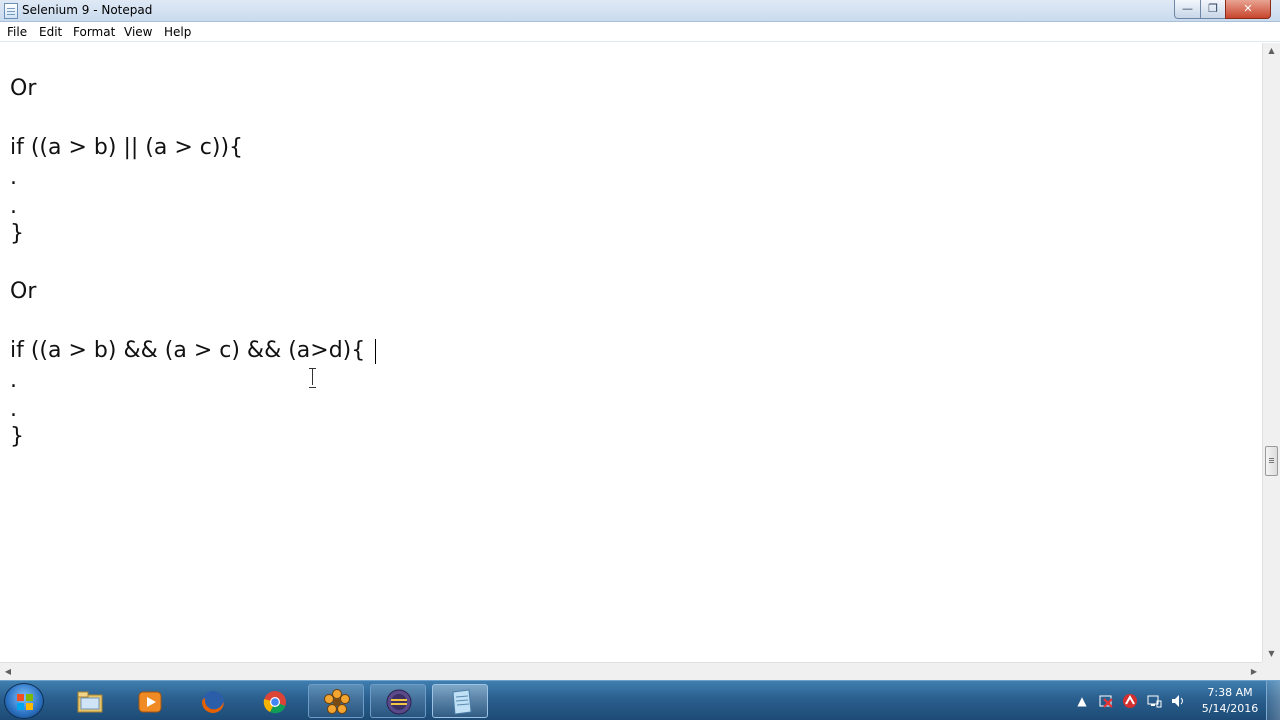 Image resolution: width=1280 pixels, height=720 pixels. I want to click on scroll-down-arrow-icon: ▼, so click(1271, 654).